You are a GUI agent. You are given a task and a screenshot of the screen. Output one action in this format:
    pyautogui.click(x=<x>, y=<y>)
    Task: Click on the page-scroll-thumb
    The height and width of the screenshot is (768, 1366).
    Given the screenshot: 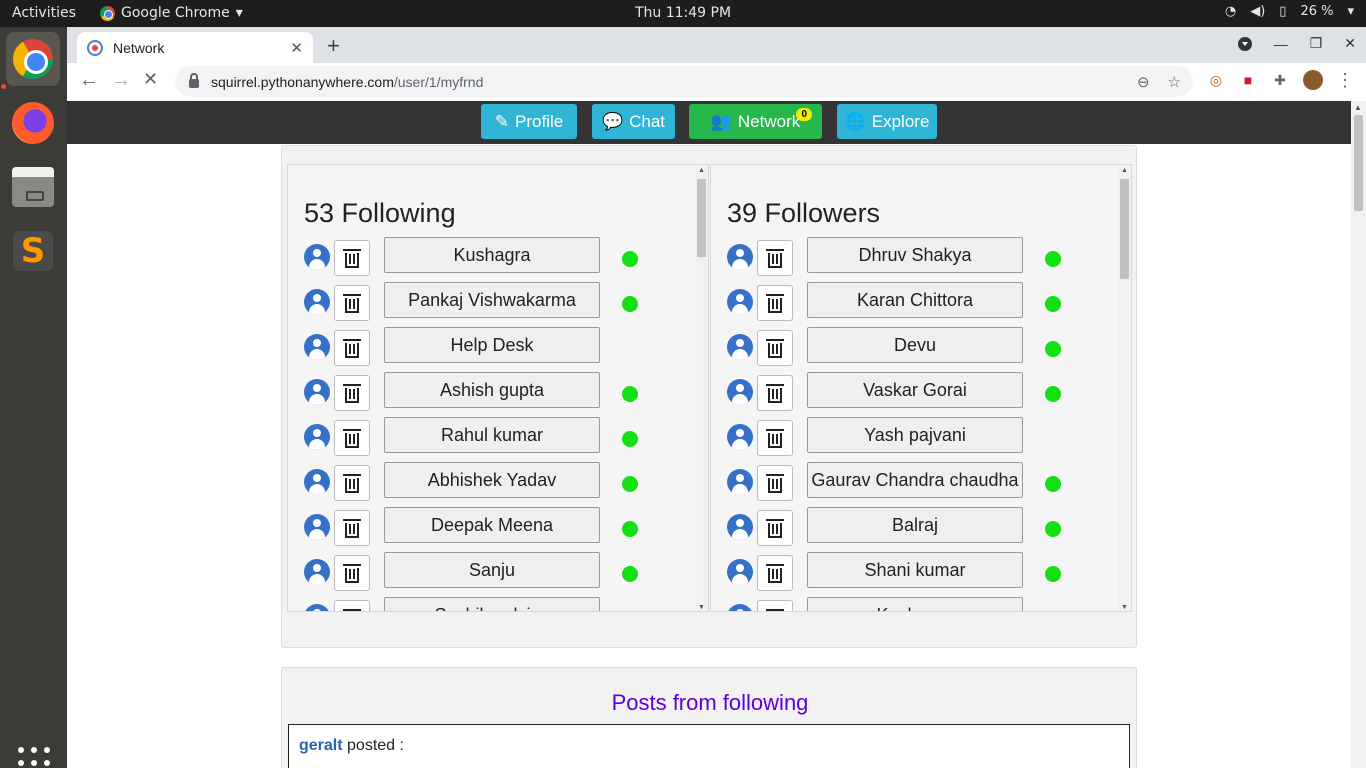 What is the action you would take?
    pyautogui.click(x=1358, y=163)
    